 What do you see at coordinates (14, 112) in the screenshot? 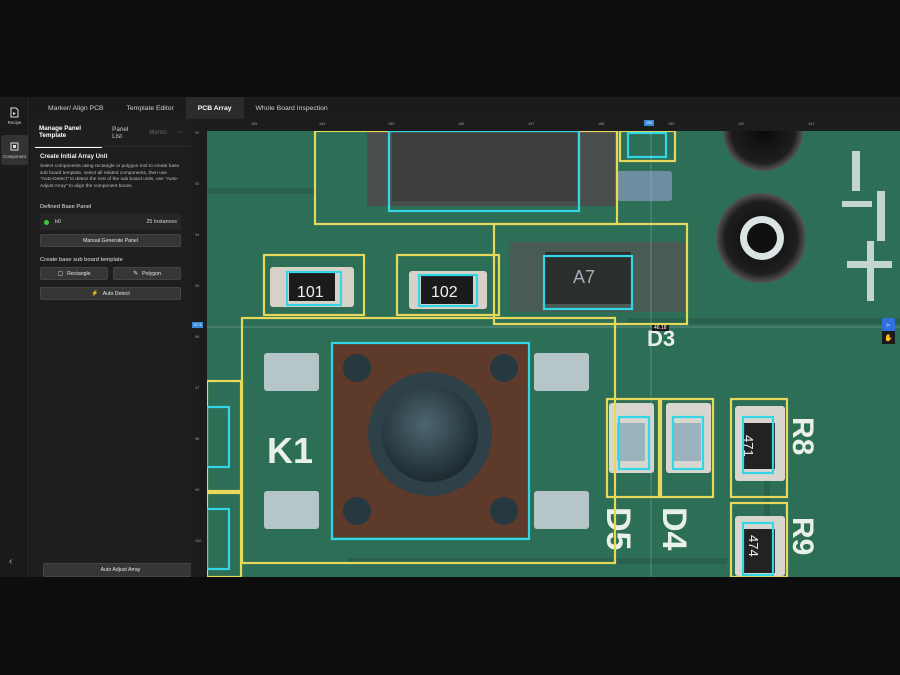
I see `recipe-icon` at bounding box center [14, 112].